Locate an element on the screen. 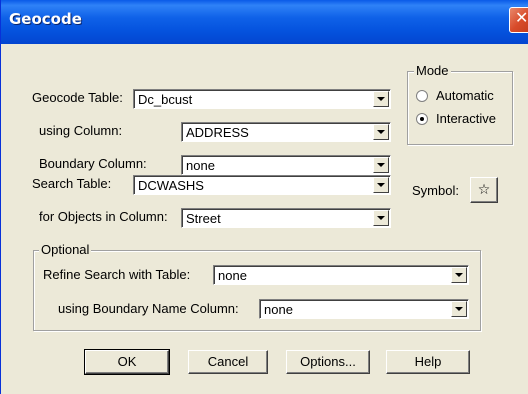  mode-group-title: Mode is located at coordinates (432, 70).